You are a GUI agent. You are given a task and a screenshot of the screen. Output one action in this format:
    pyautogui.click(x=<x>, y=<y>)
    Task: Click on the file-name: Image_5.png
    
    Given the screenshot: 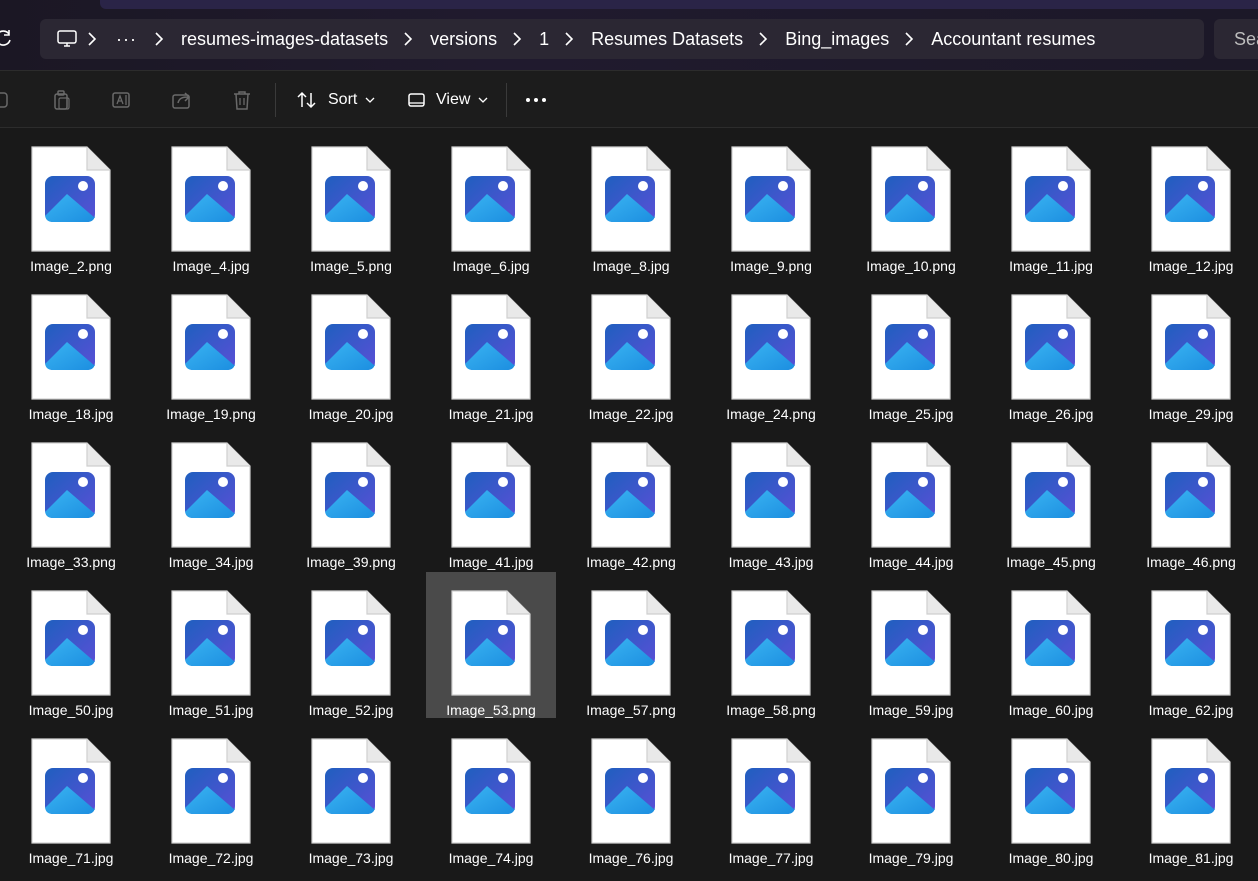 What is the action you would take?
    pyautogui.click(x=351, y=266)
    